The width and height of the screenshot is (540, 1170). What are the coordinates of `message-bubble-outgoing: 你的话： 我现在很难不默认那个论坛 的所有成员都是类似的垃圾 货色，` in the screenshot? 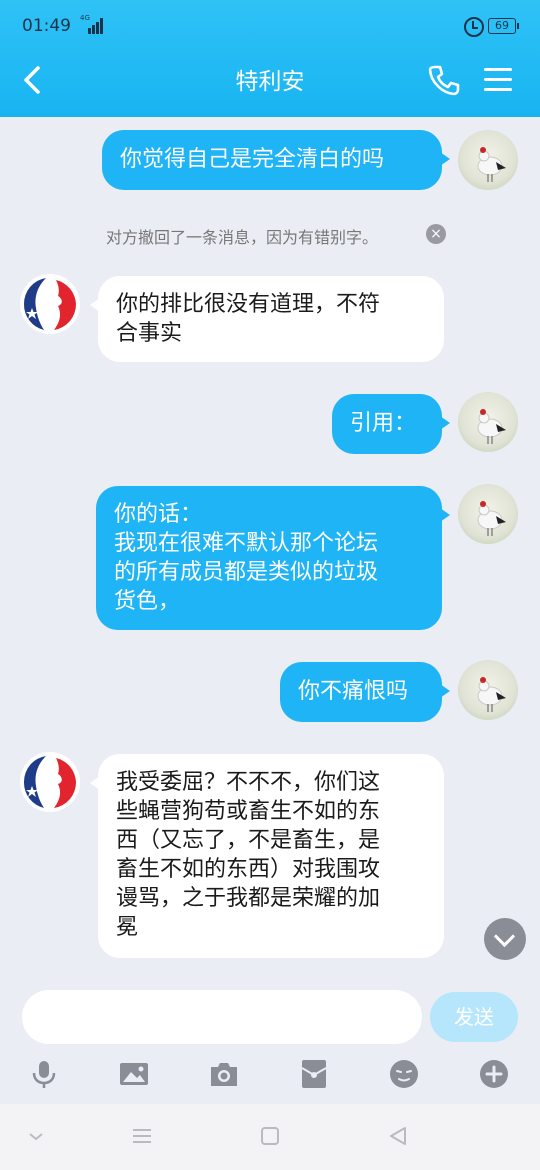 It's located at (273, 558).